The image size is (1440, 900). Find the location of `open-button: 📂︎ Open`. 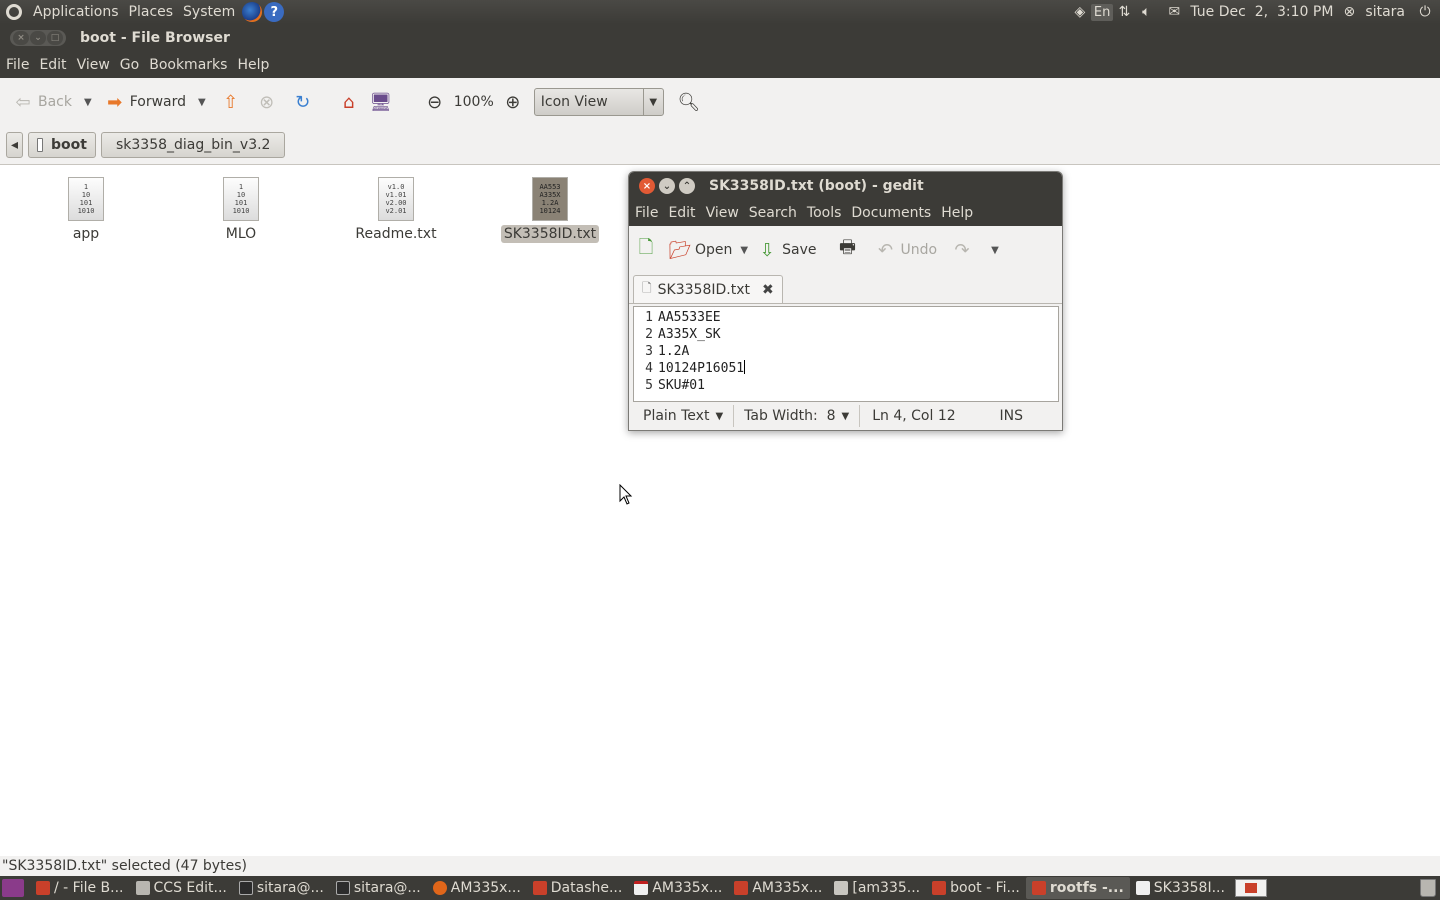

open-button: 📂︎ Open is located at coordinates (700, 250).